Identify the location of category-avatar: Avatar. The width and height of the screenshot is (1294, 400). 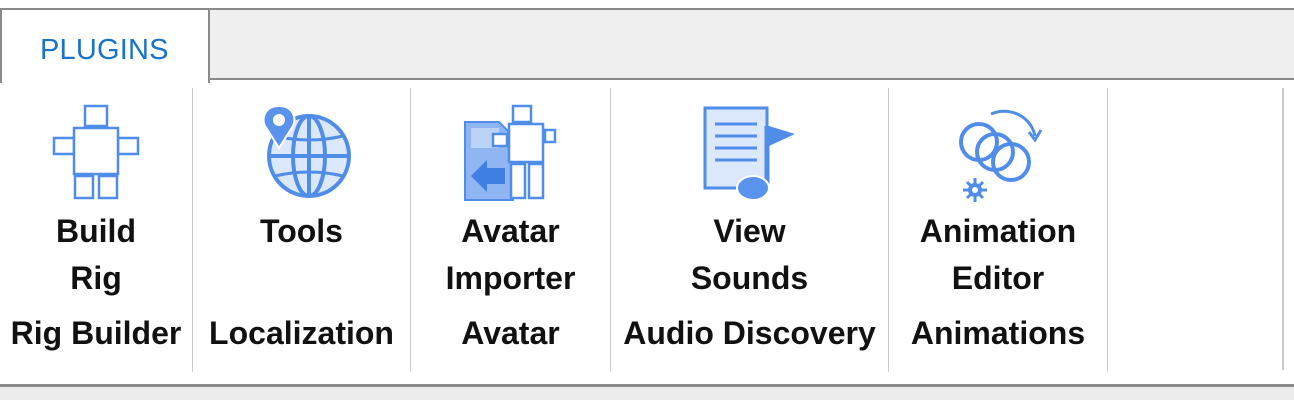
(510, 333).